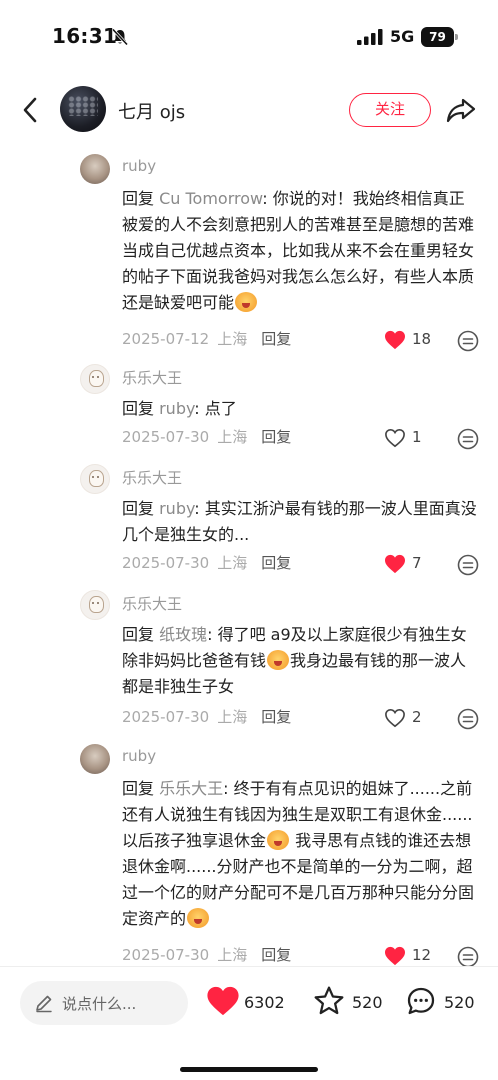 This screenshot has width=498, height=1080. Describe the element at coordinates (421, 1001) in the screenshot. I see `comment-bubble-icon` at that location.